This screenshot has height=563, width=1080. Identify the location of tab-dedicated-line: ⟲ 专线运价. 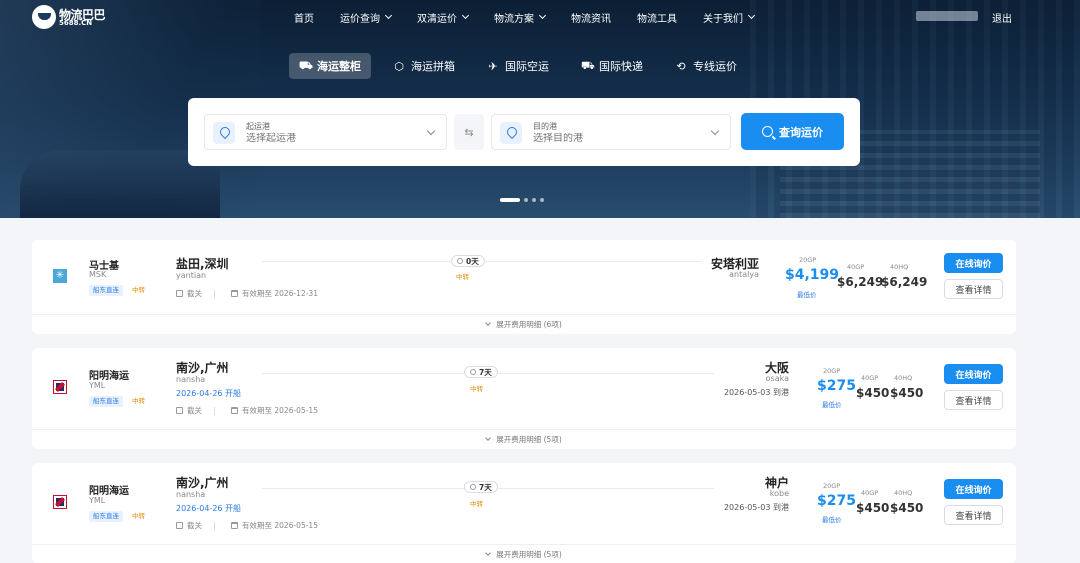
(706, 66).